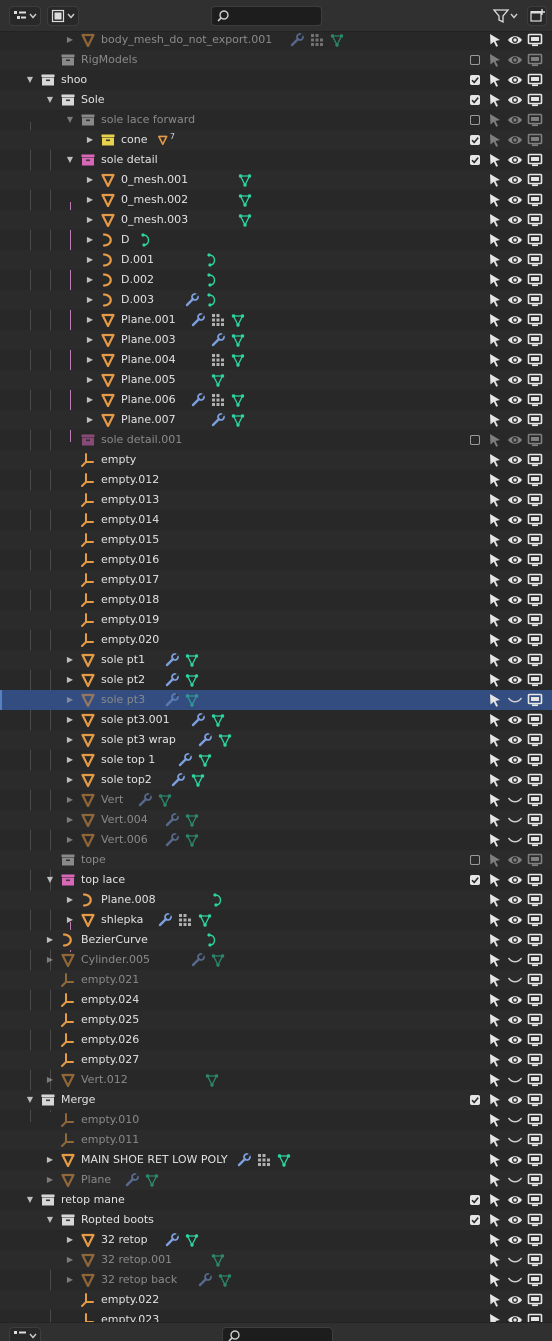 The width and height of the screenshot is (552, 1341). I want to click on tree-row: empty.017, so click(276, 580).